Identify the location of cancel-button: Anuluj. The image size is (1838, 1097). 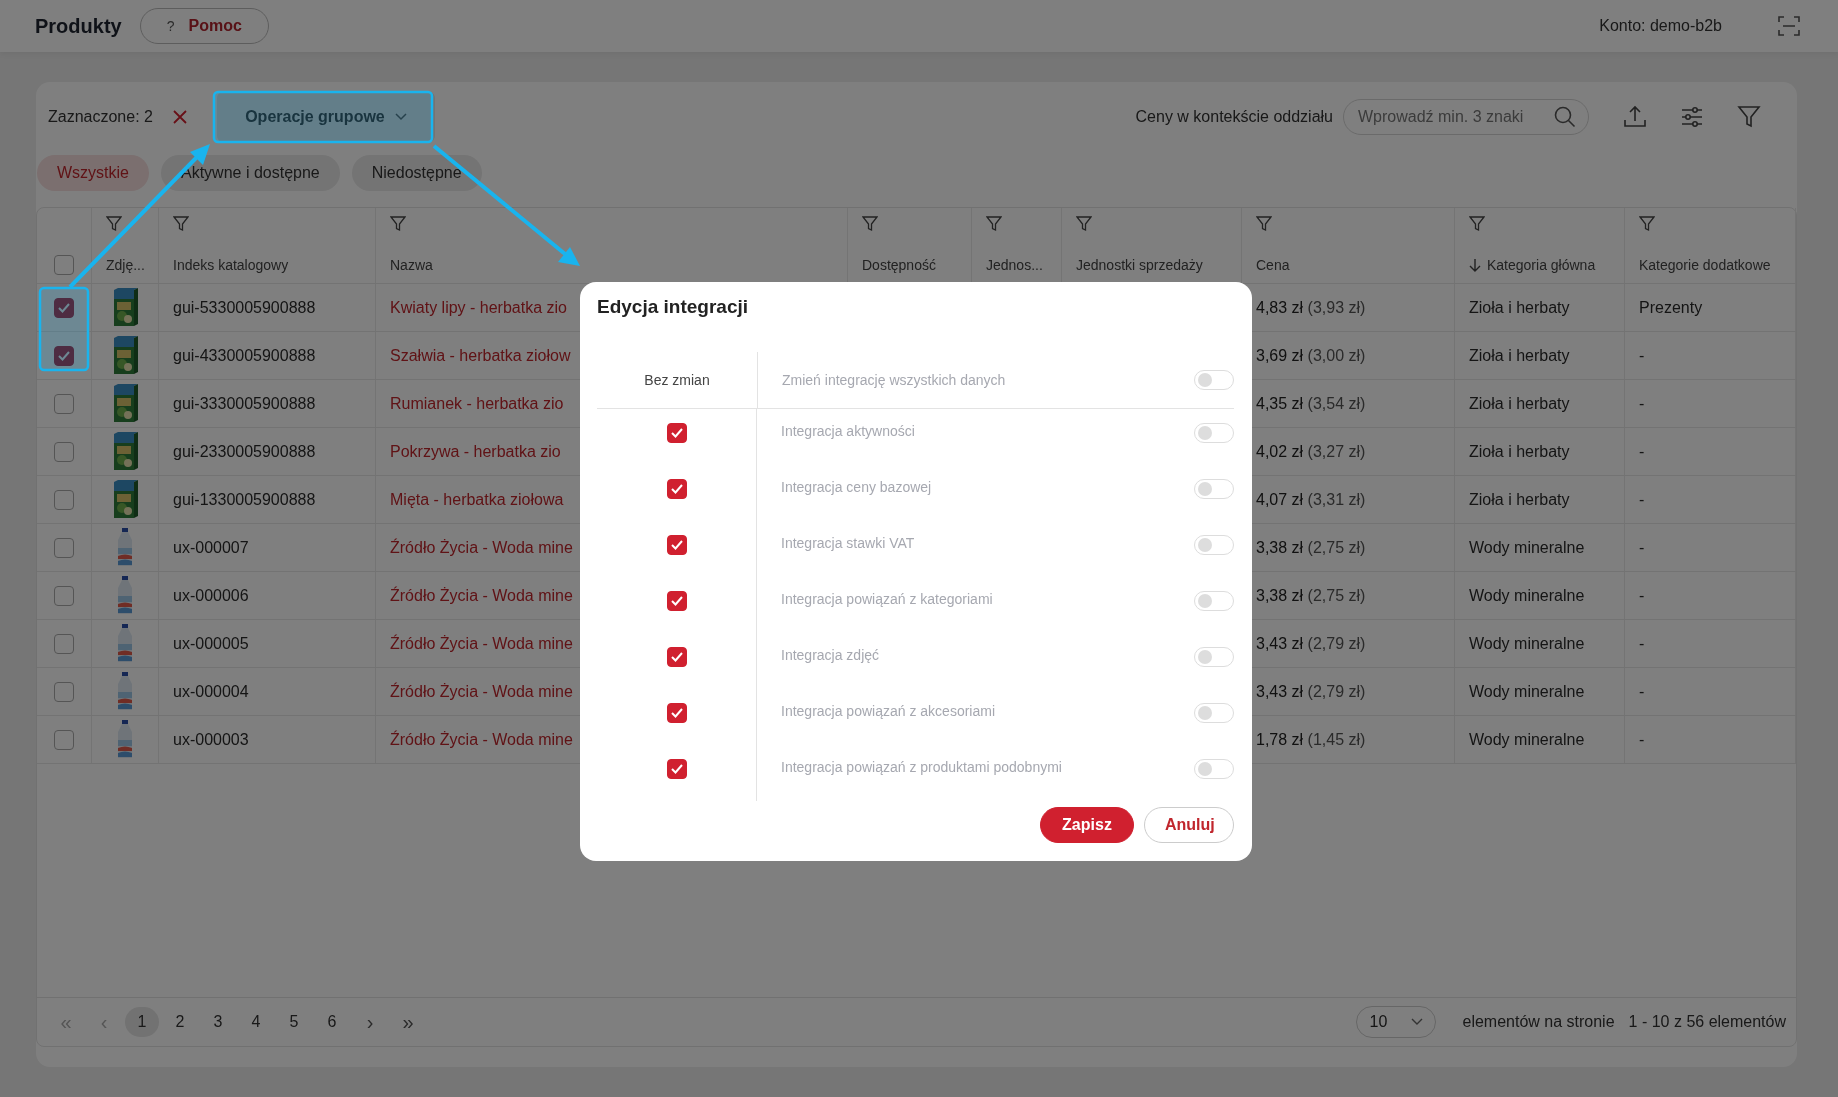
(1189, 825).